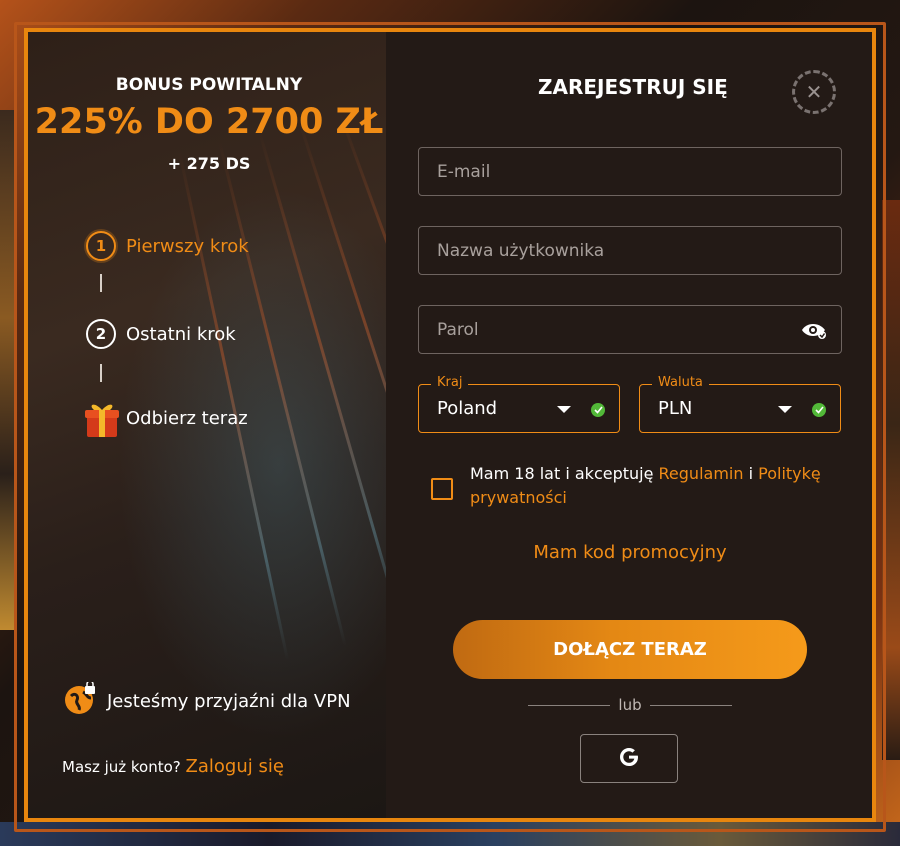 This screenshot has width=900, height=846. I want to click on terms-checkbox, so click(442, 489).